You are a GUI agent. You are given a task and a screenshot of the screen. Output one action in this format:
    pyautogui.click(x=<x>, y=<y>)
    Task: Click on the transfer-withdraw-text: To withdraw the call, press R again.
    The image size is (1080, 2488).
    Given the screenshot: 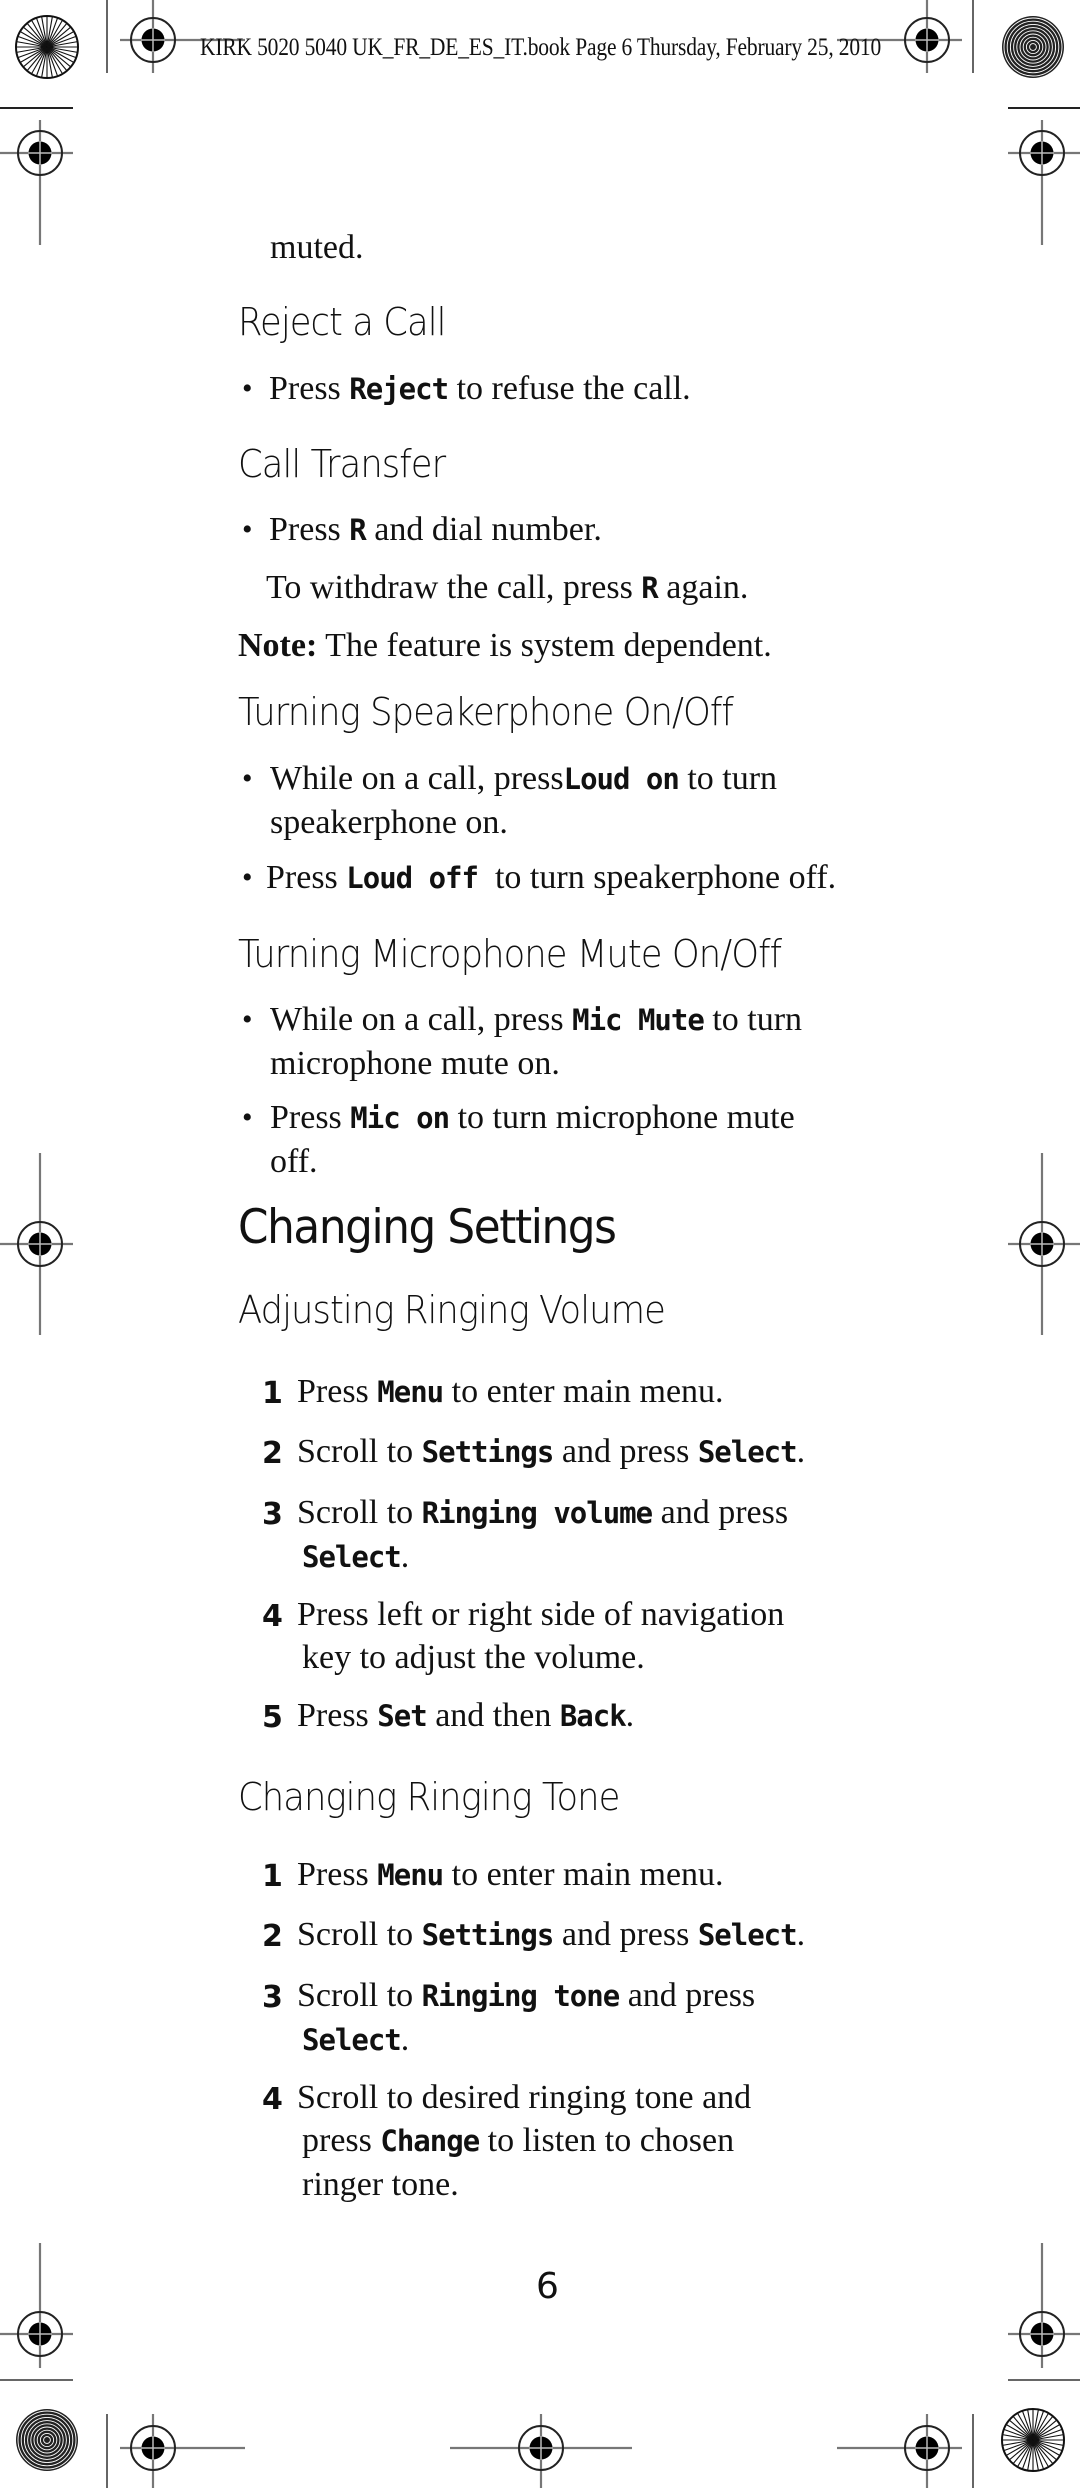 What is the action you would take?
    pyautogui.click(x=507, y=588)
    